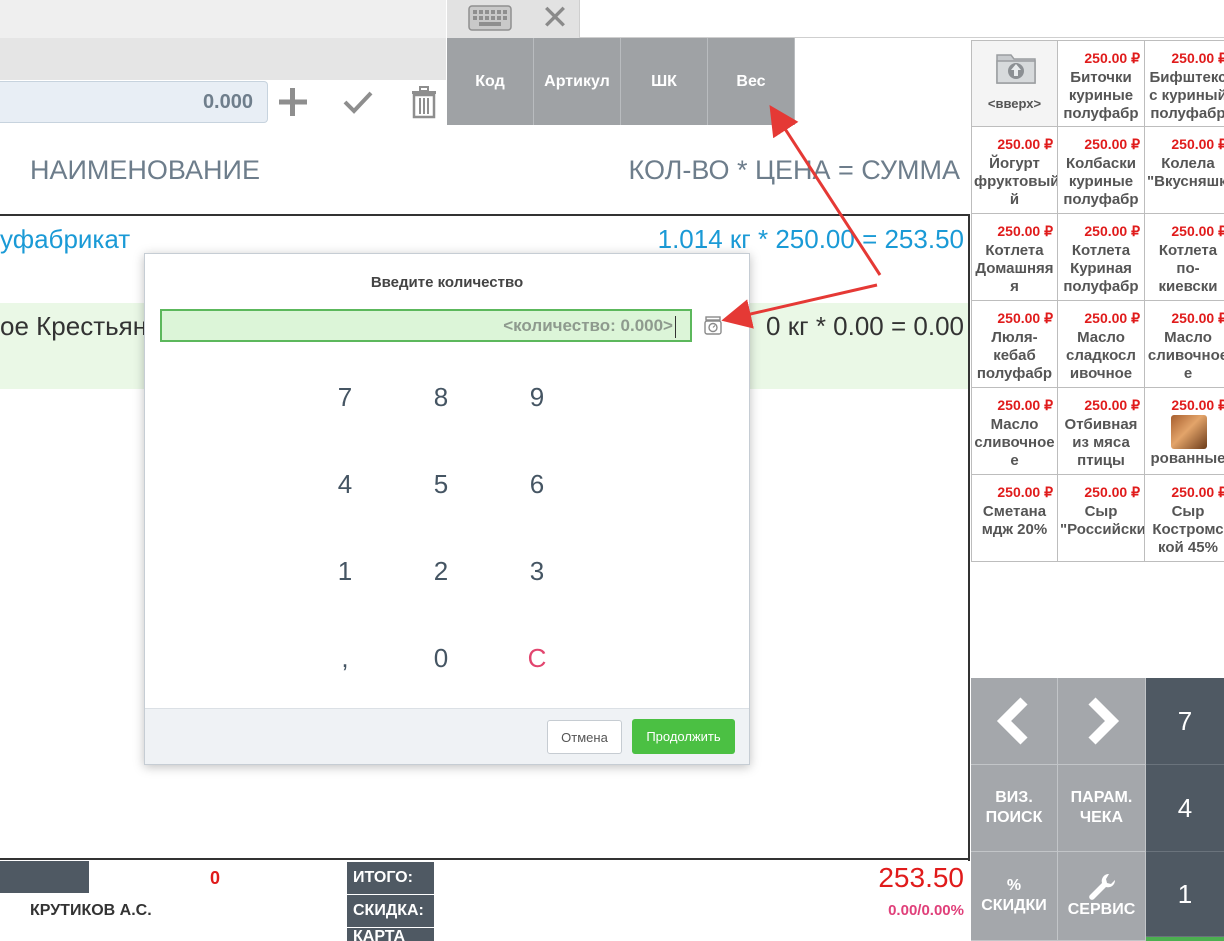 This screenshot has height=941, width=1224. What do you see at coordinates (65, 239) in the screenshot?
I see `receipt-line-name: уфабрикат` at bounding box center [65, 239].